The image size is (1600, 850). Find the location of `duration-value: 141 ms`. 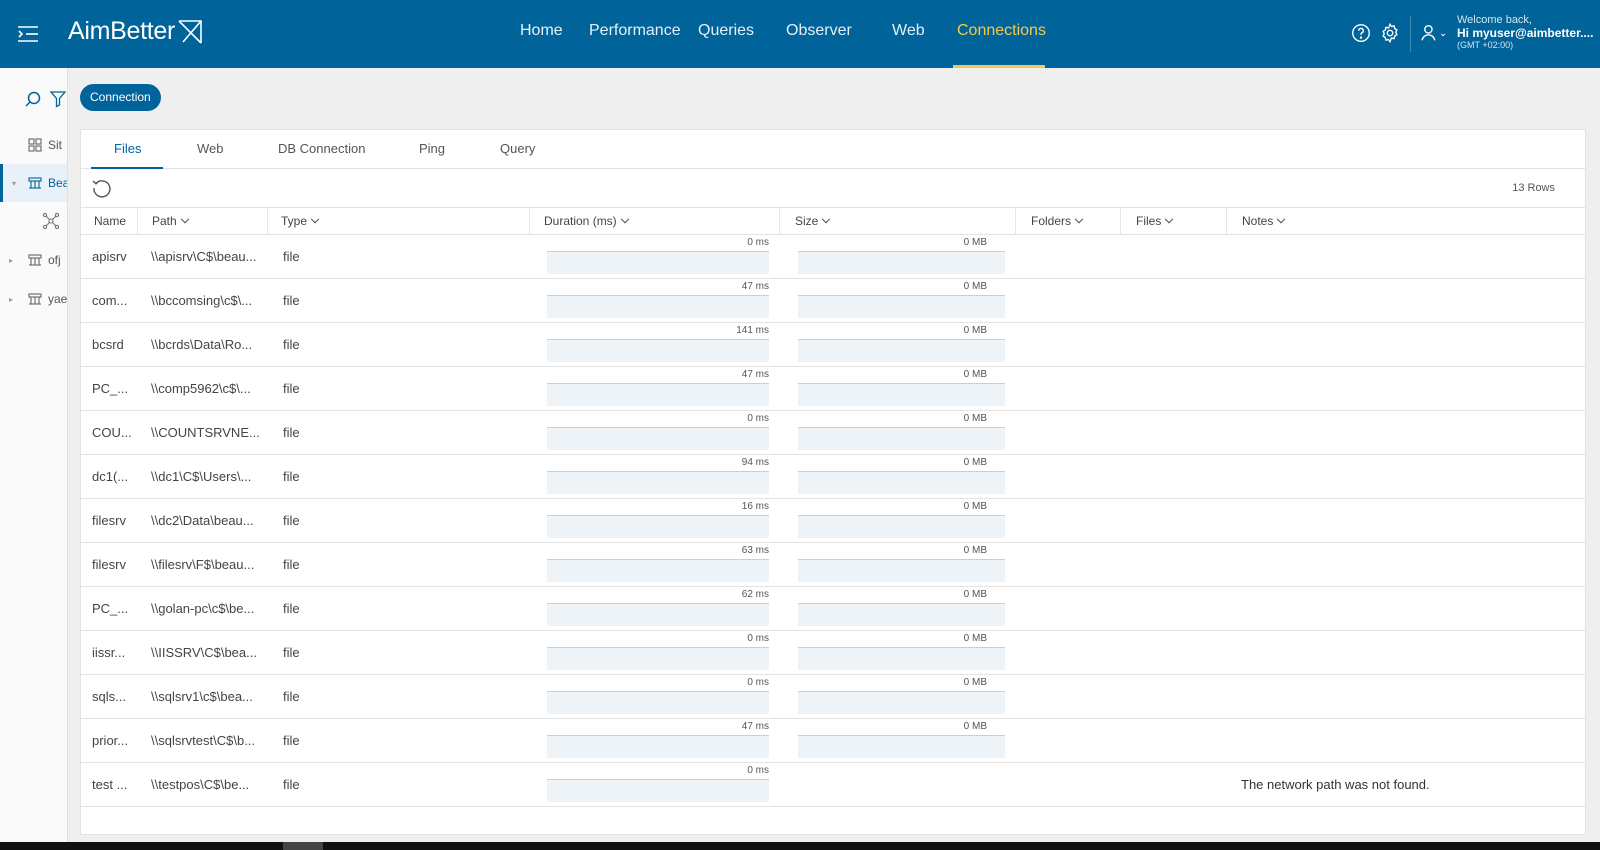

duration-value: 141 ms is located at coordinates (752, 330).